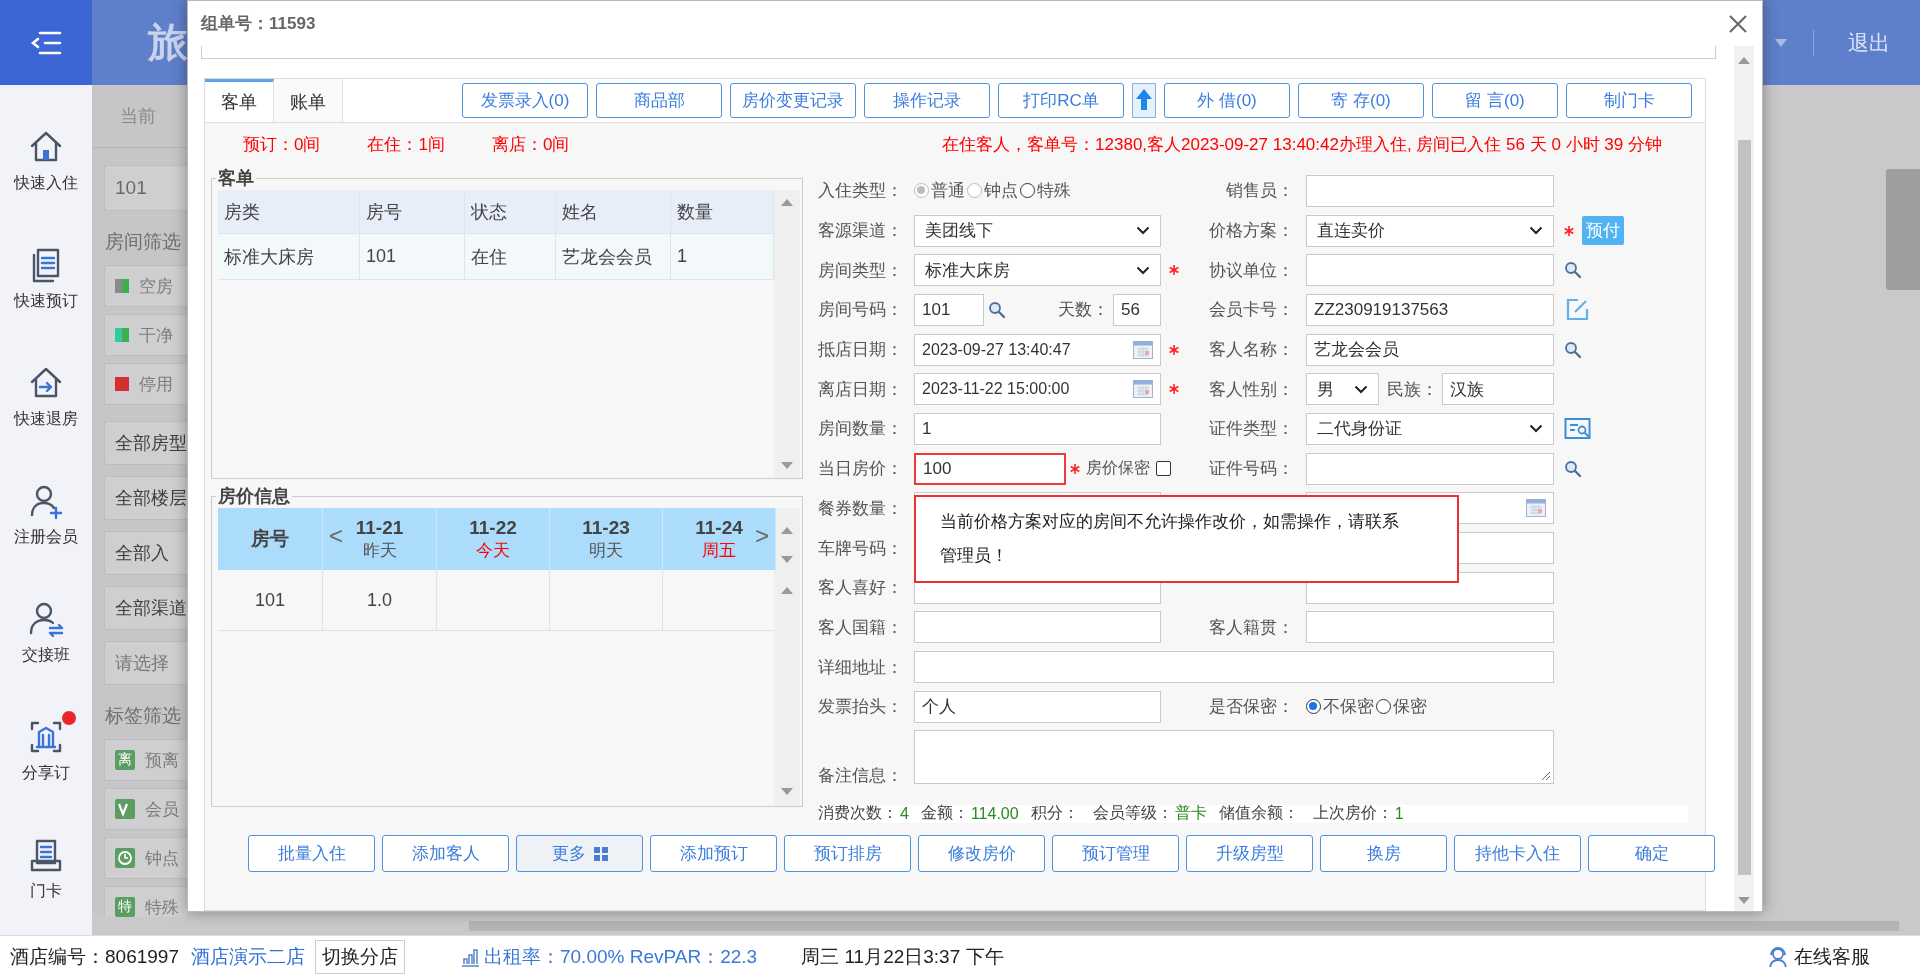 The image size is (1920, 977). I want to click on summary-label: 储值余额：, so click(1258, 813).